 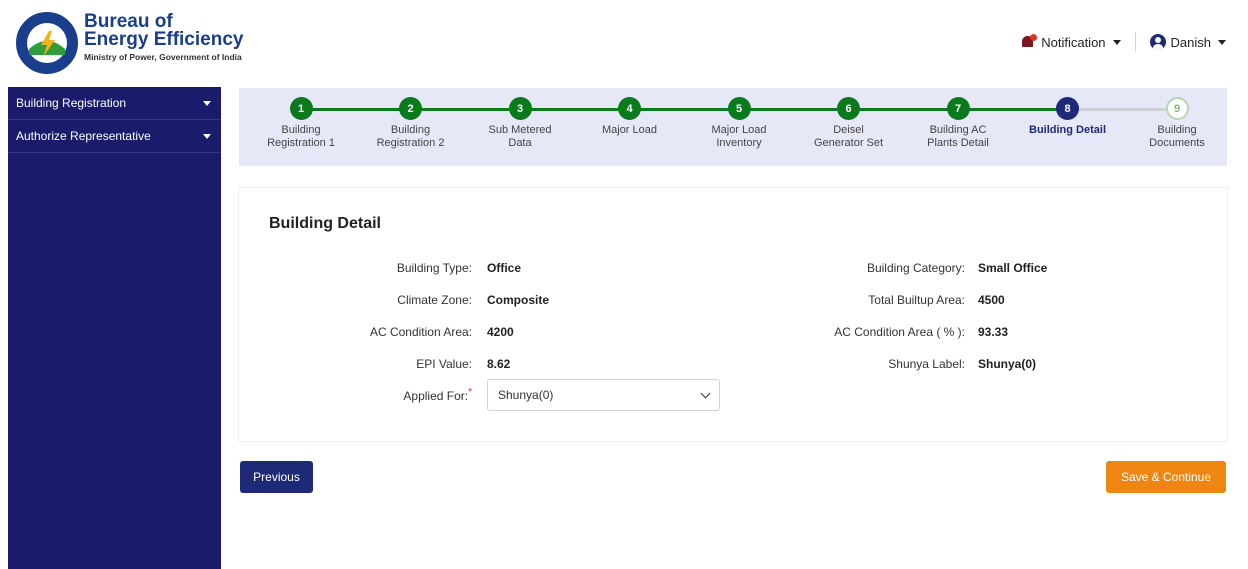 I want to click on notification-dropdown: Notification, so click(x=1071, y=42).